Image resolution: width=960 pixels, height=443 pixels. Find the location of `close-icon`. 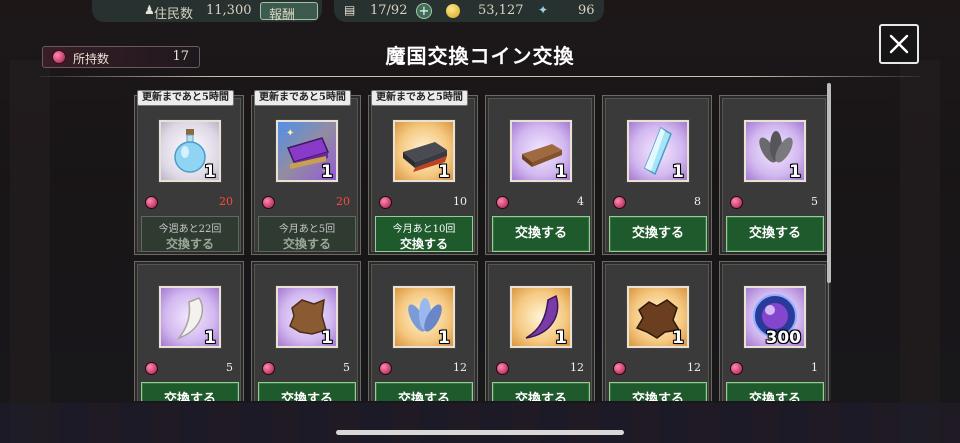

close-icon is located at coordinates (899, 44).